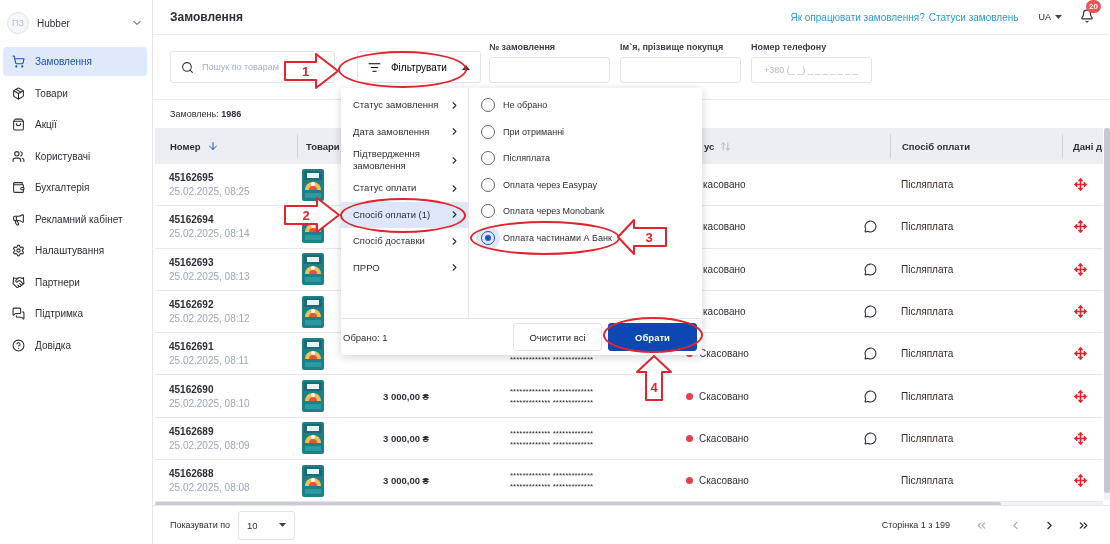 The height and width of the screenshot is (544, 1110). I want to click on order-date: 25.02.2025, 08:13, so click(210, 276).